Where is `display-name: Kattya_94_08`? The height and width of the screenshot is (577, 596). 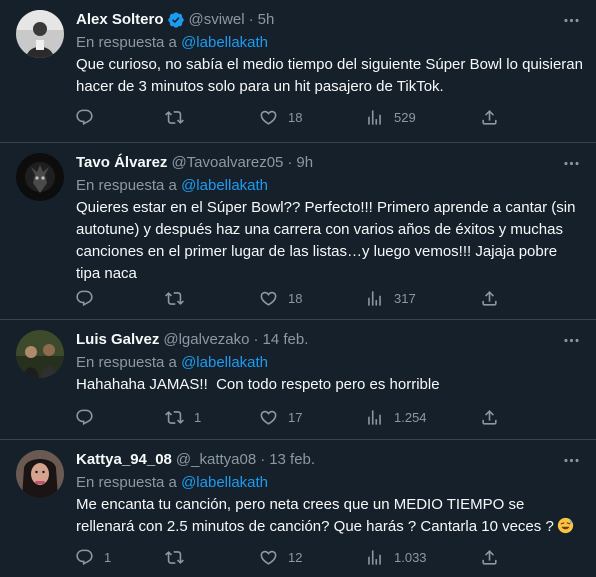 display-name: Kattya_94_08 is located at coordinates (124, 460).